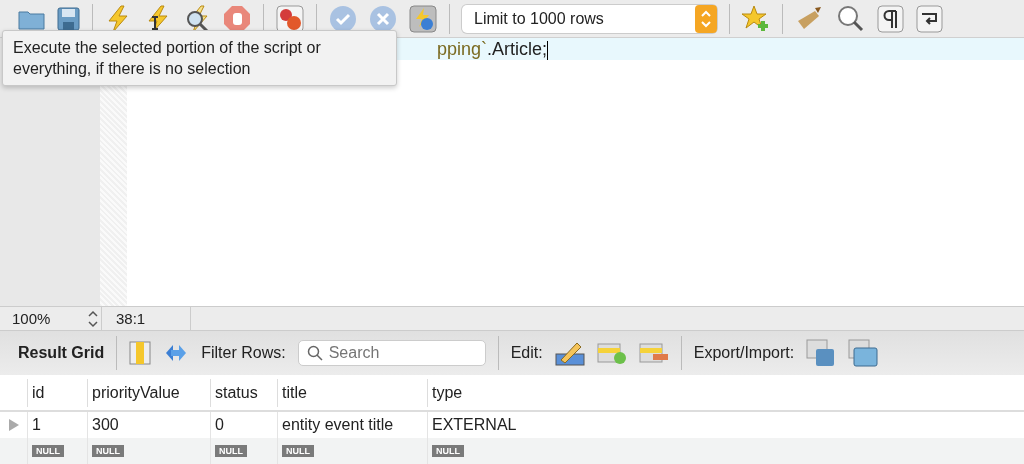 The image size is (1024, 464). I want to click on table-cell: EXTERNAL, so click(474, 425).